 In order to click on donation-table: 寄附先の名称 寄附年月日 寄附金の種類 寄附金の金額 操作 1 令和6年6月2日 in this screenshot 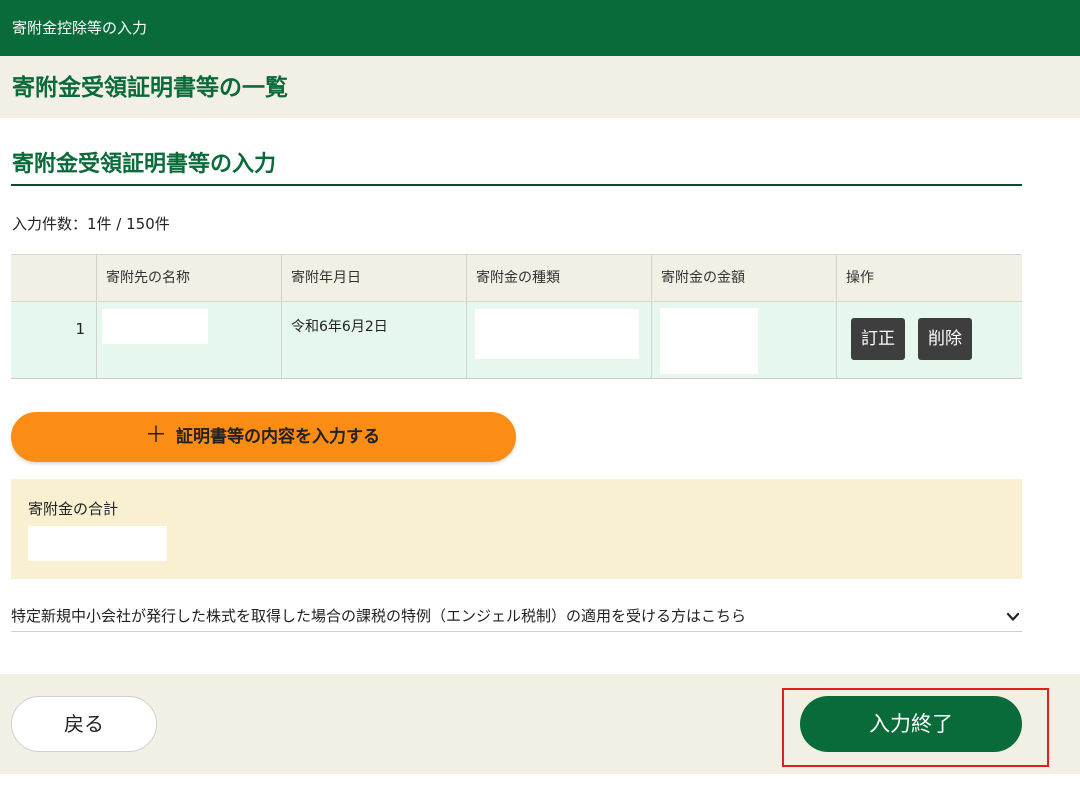, I will do `click(516, 316)`.